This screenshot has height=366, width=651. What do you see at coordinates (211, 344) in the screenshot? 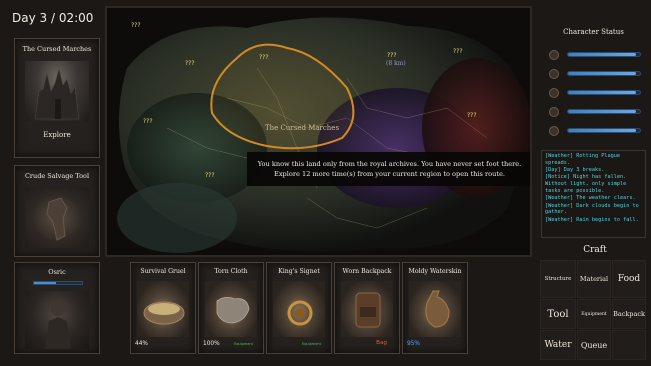
I see `item-durability: 100%` at bounding box center [211, 344].